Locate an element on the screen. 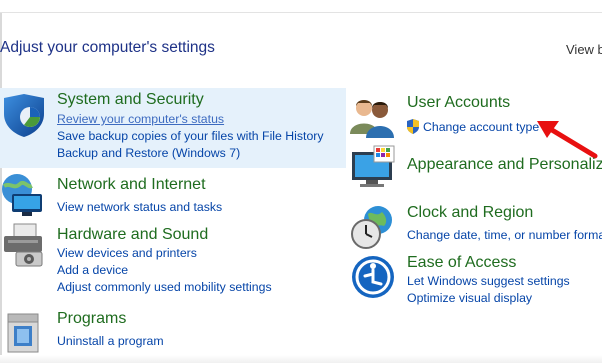 The width and height of the screenshot is (602, 363). printer-icon is located at coordinates (23, 245).